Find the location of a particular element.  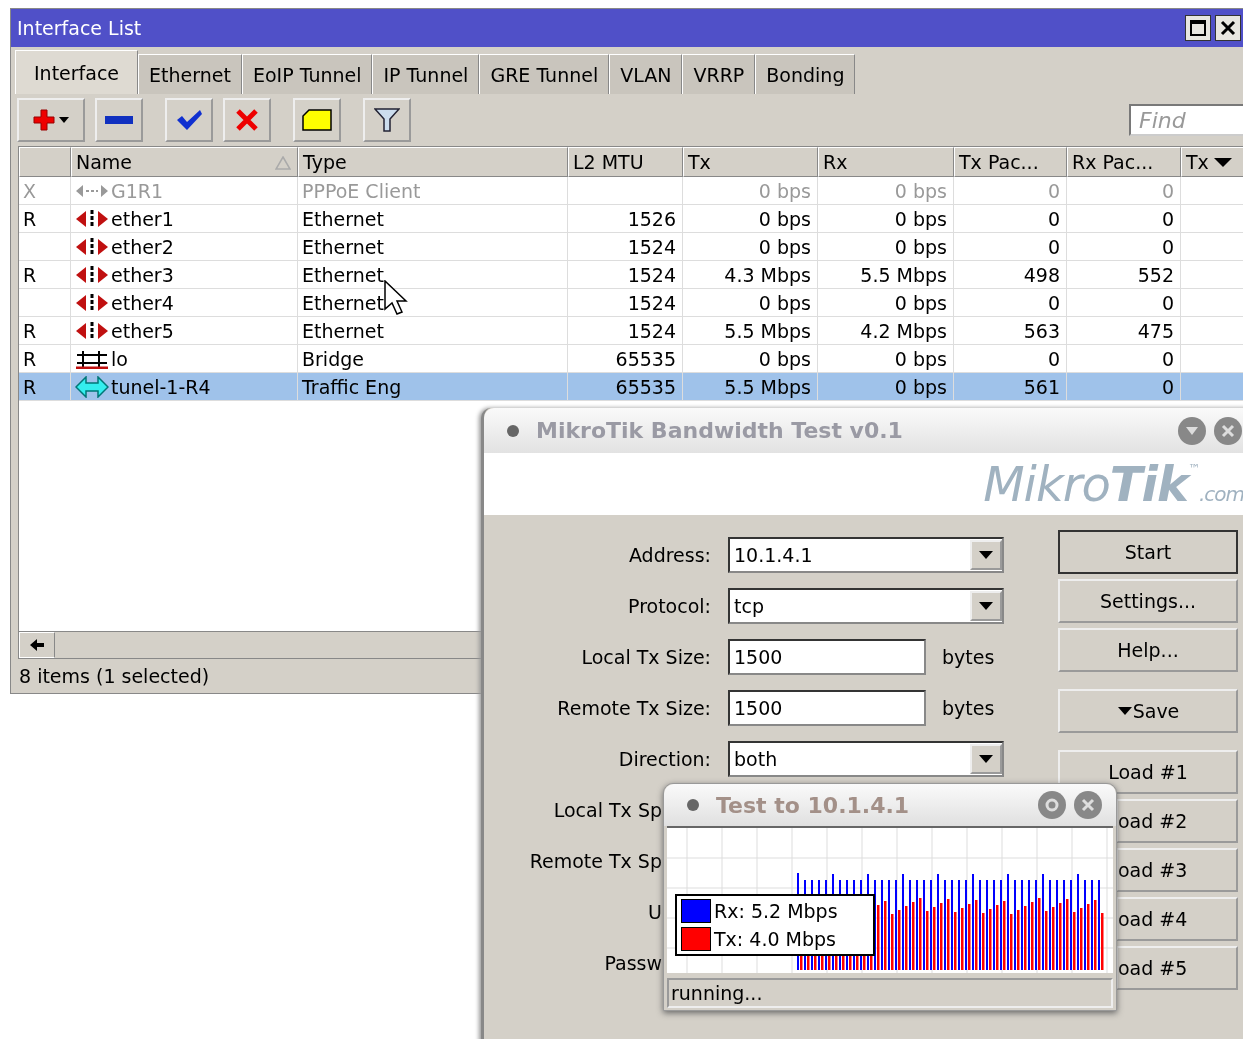

tab: Bonding is located at coordinates (805, 74).